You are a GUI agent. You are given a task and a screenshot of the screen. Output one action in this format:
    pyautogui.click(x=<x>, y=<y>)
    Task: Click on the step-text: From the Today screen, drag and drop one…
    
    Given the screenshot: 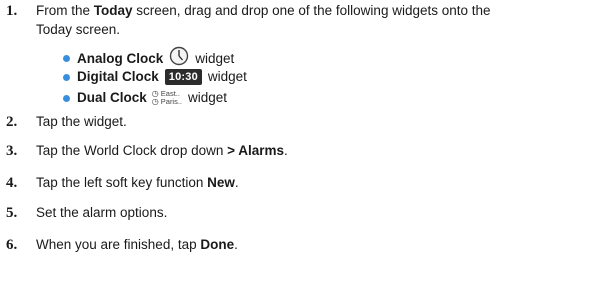 What is the action you would take?
    pyautogui.click(x=263, y=10)
    